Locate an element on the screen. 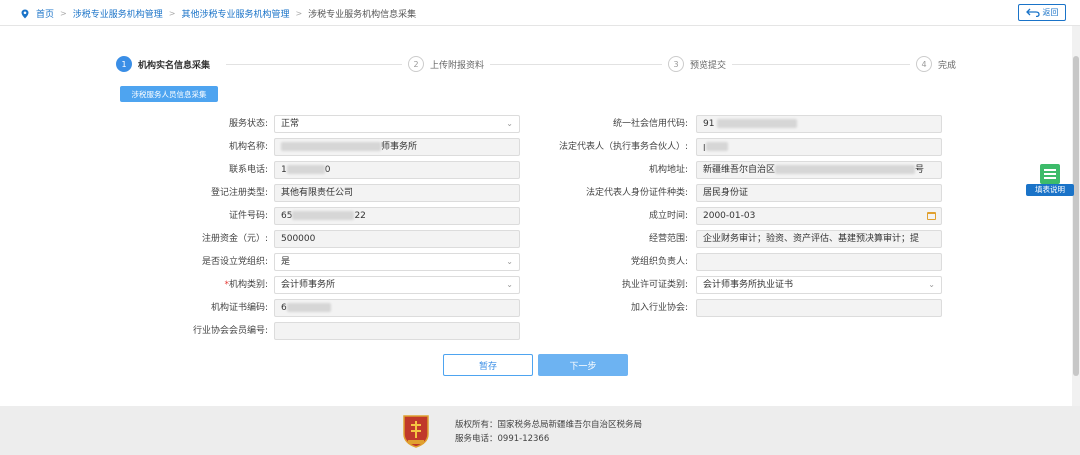 The height and width of the screenshot is (455, 1080). party-org-select: 是 ⌄ is located at coordinates (397, 262).